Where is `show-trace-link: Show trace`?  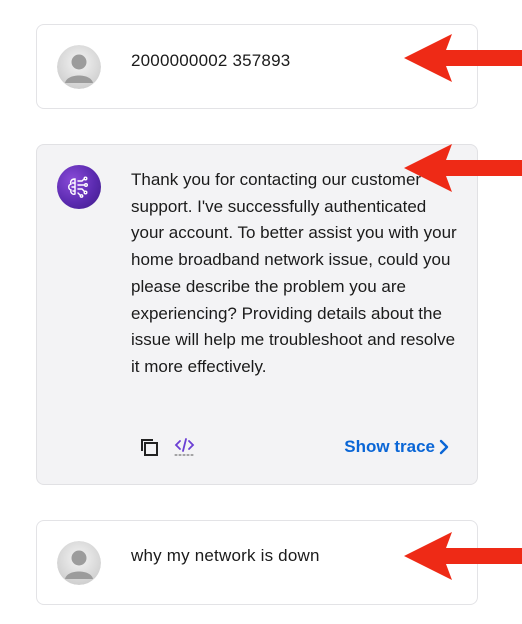
show-trace-link: Show trace is located at coordinates (396, 447).